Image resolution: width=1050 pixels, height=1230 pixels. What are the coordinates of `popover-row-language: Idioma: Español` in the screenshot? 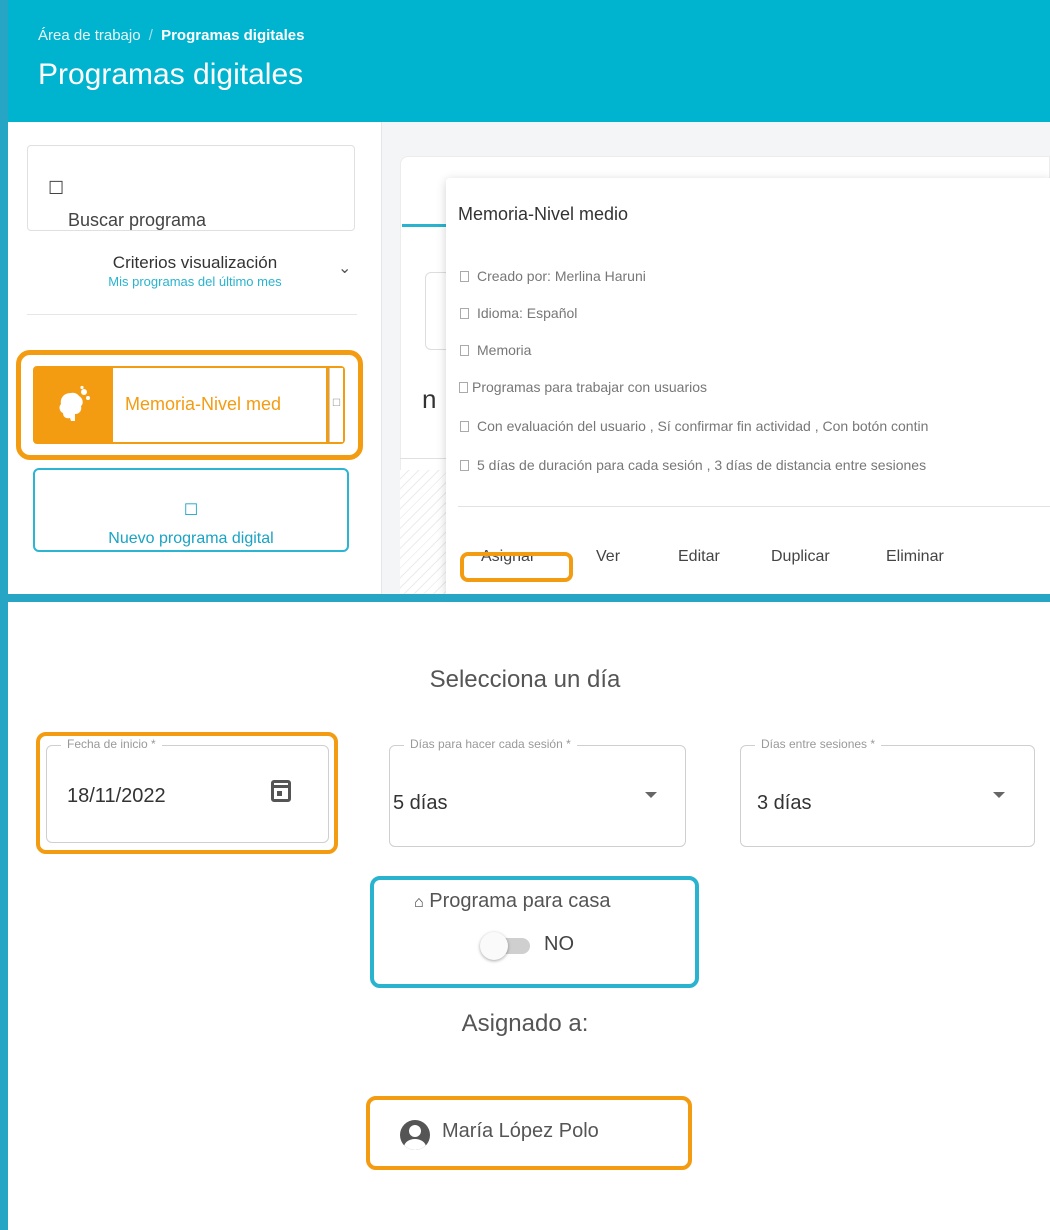 It's located at (518, 313).